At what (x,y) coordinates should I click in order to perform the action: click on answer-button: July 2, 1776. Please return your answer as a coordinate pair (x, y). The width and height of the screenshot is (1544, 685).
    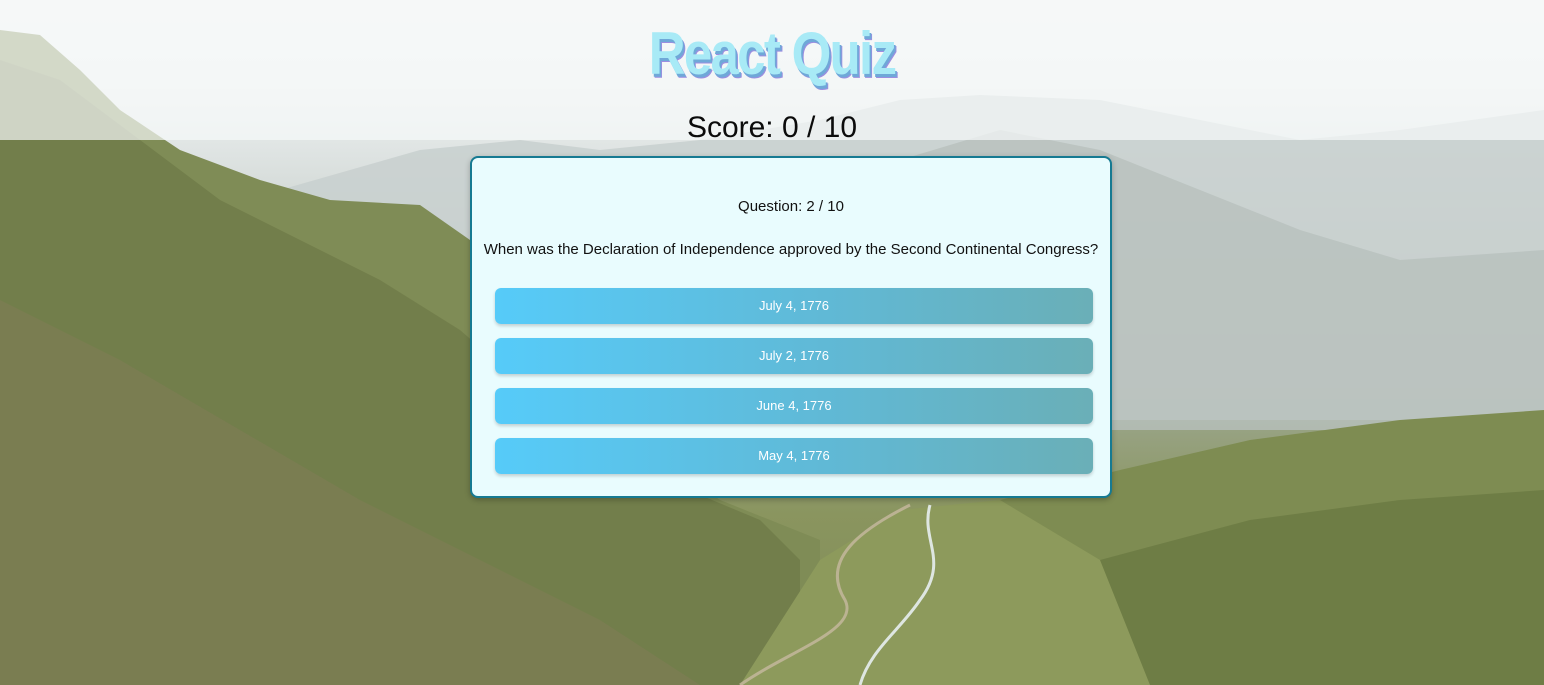
    Looking at the image, I should click on (794, 356).